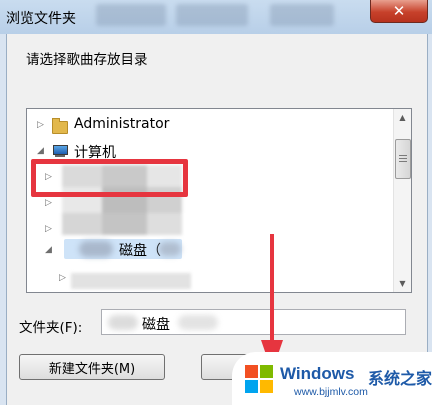 The width and height of the screenshot is (432, 405). What do you see at coordinates (403, 159) in the screenshot?
I see `scroll-thumb` at bounding box center [403, 159].